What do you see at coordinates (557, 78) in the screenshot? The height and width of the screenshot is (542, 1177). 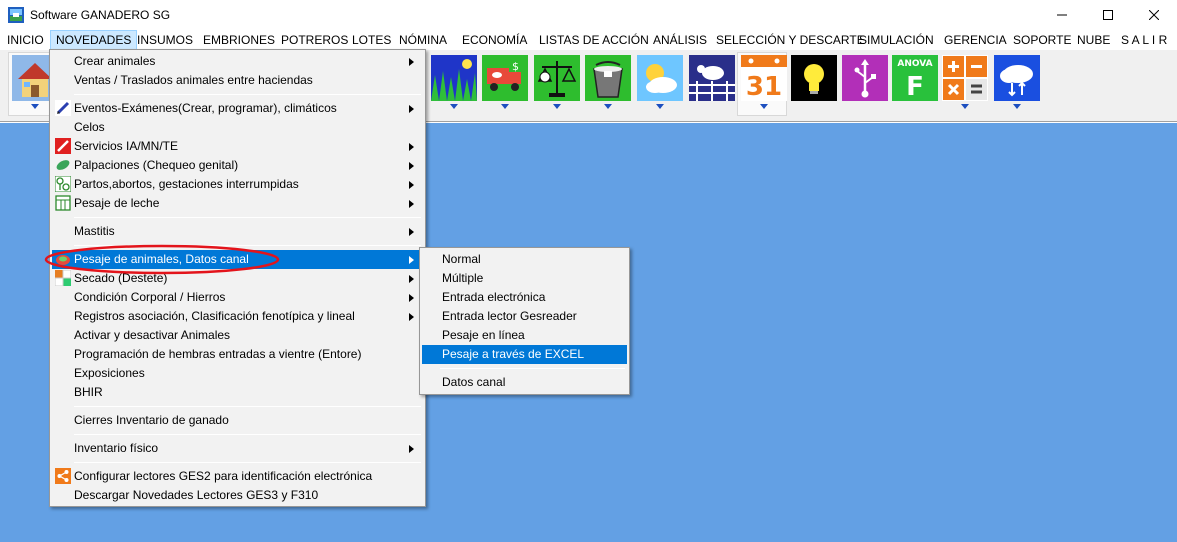 I see `cow-scale-button` at bounding box center [557, 78].